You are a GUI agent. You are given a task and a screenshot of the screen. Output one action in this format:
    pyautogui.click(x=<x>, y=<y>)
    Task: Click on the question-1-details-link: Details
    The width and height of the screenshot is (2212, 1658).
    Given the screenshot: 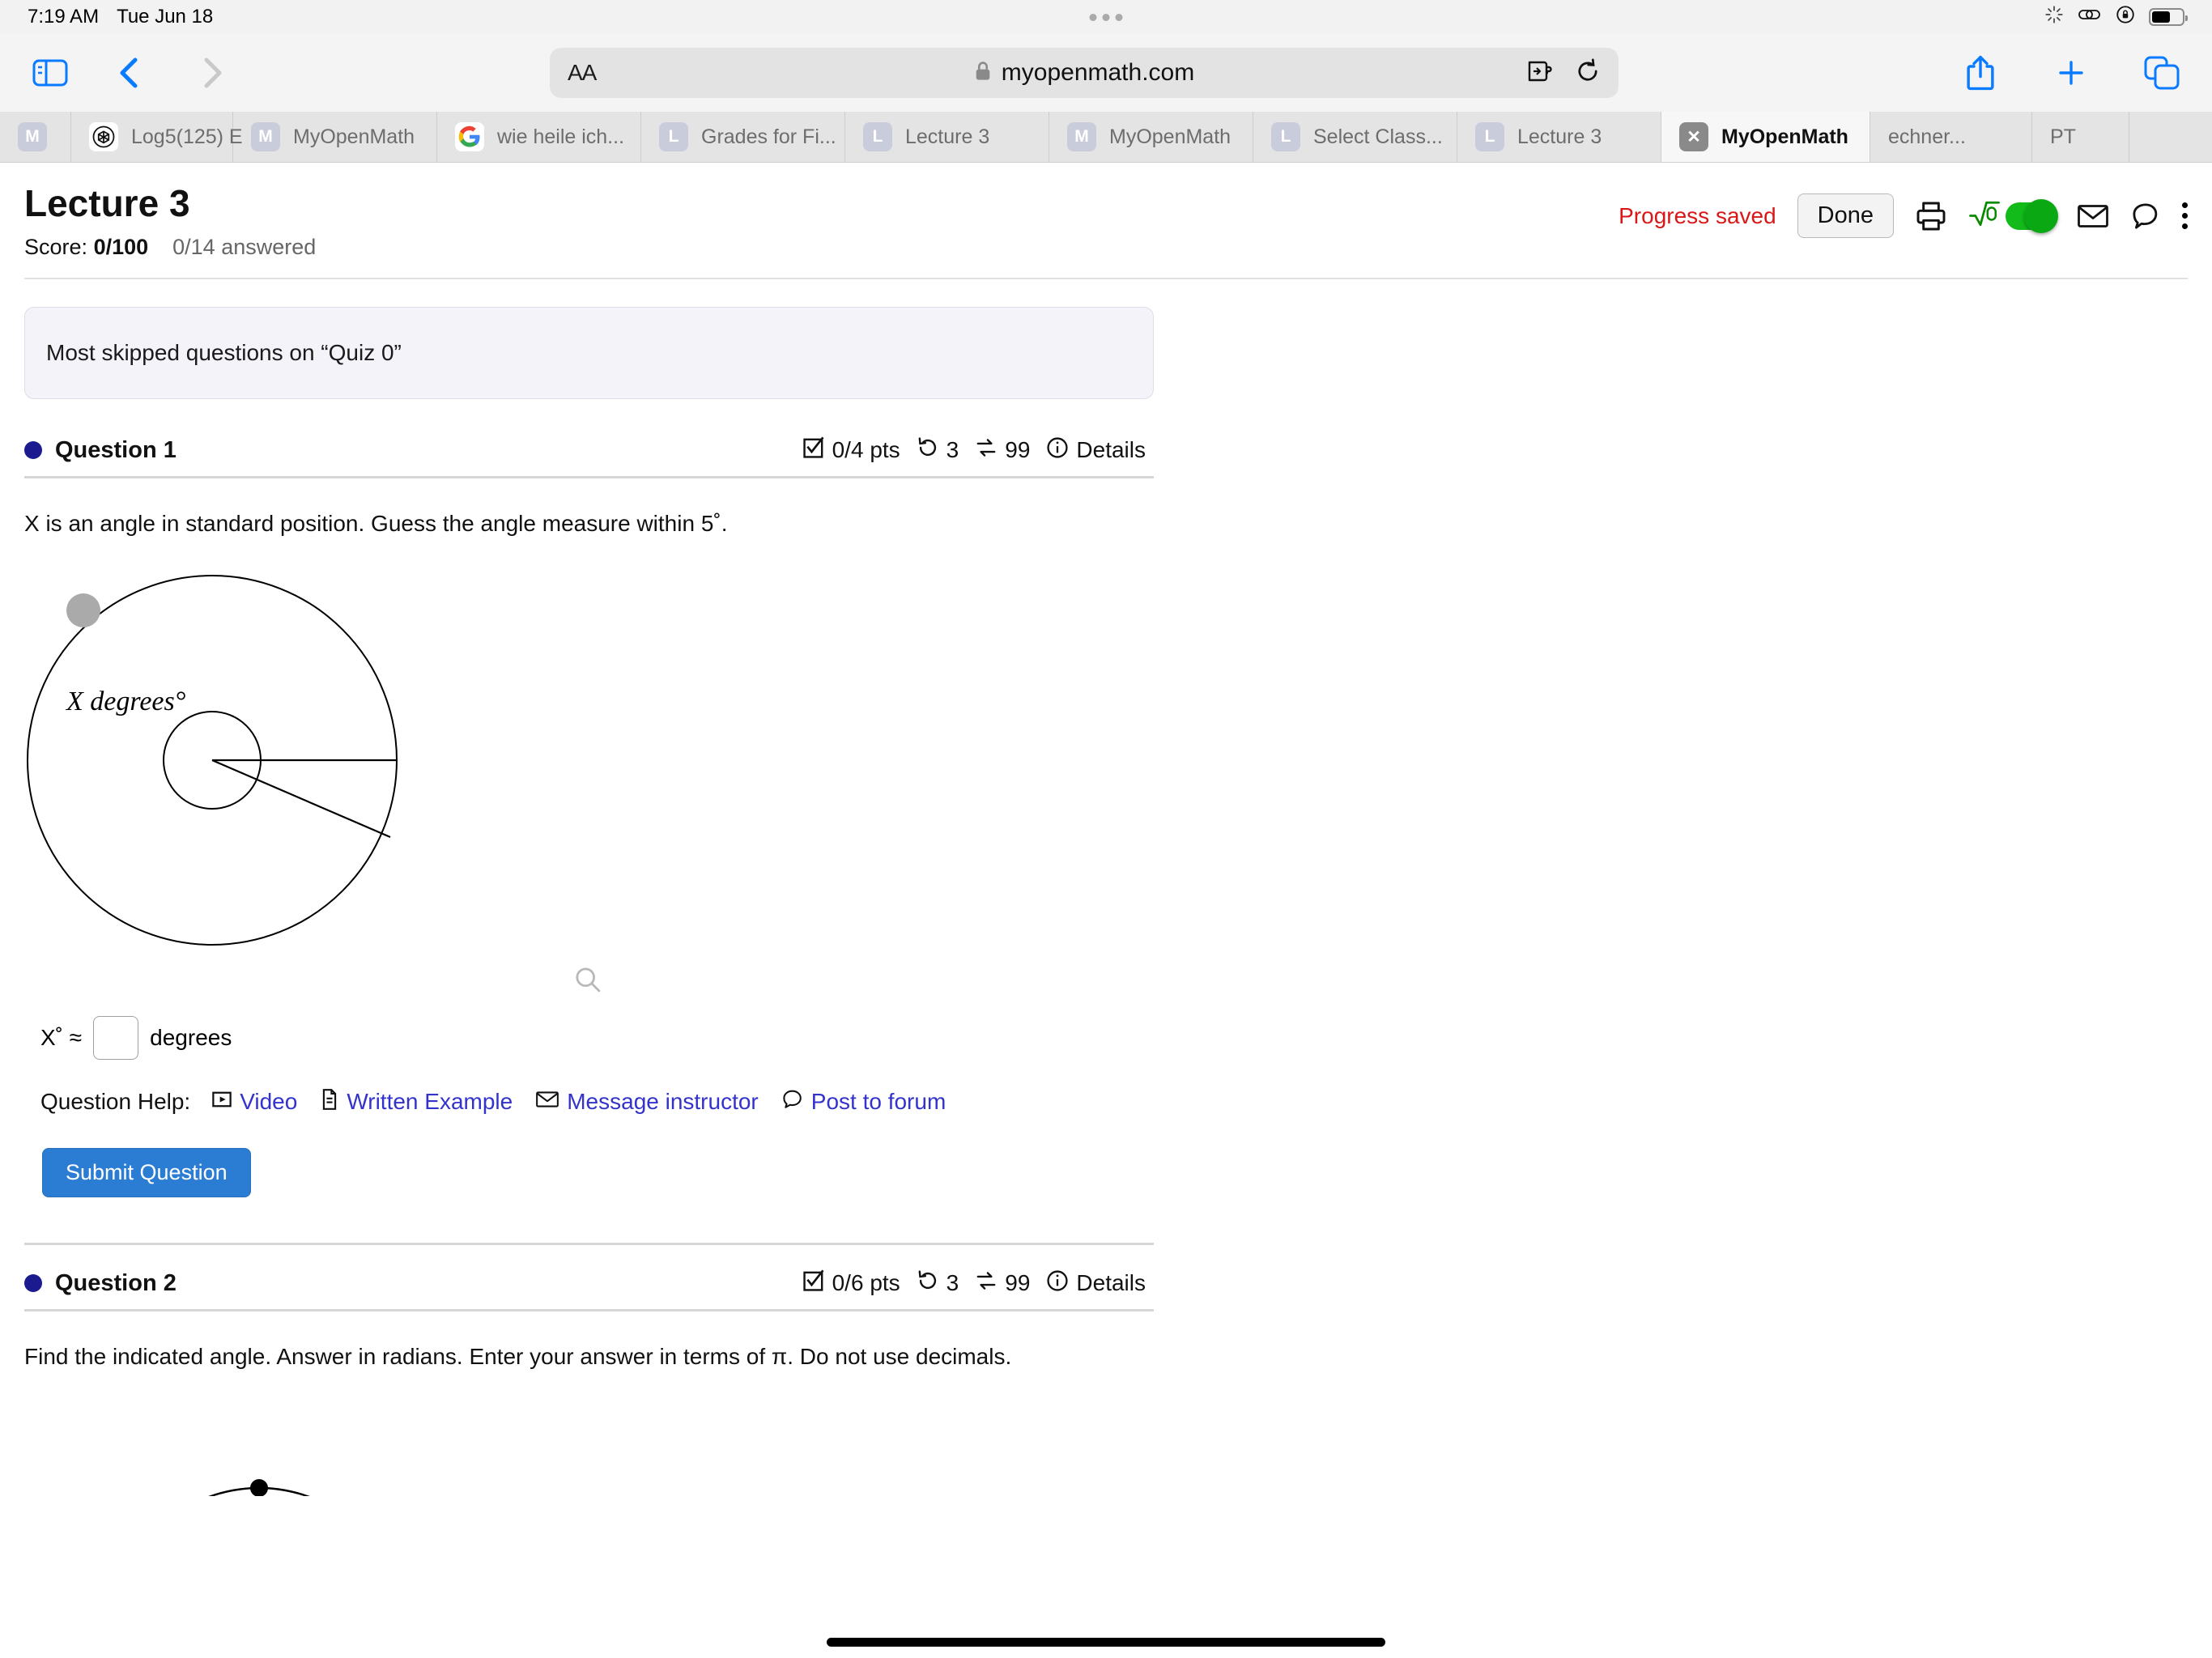 What is the action you would take?
    pyautogui.click(x=1111, y=450)
    